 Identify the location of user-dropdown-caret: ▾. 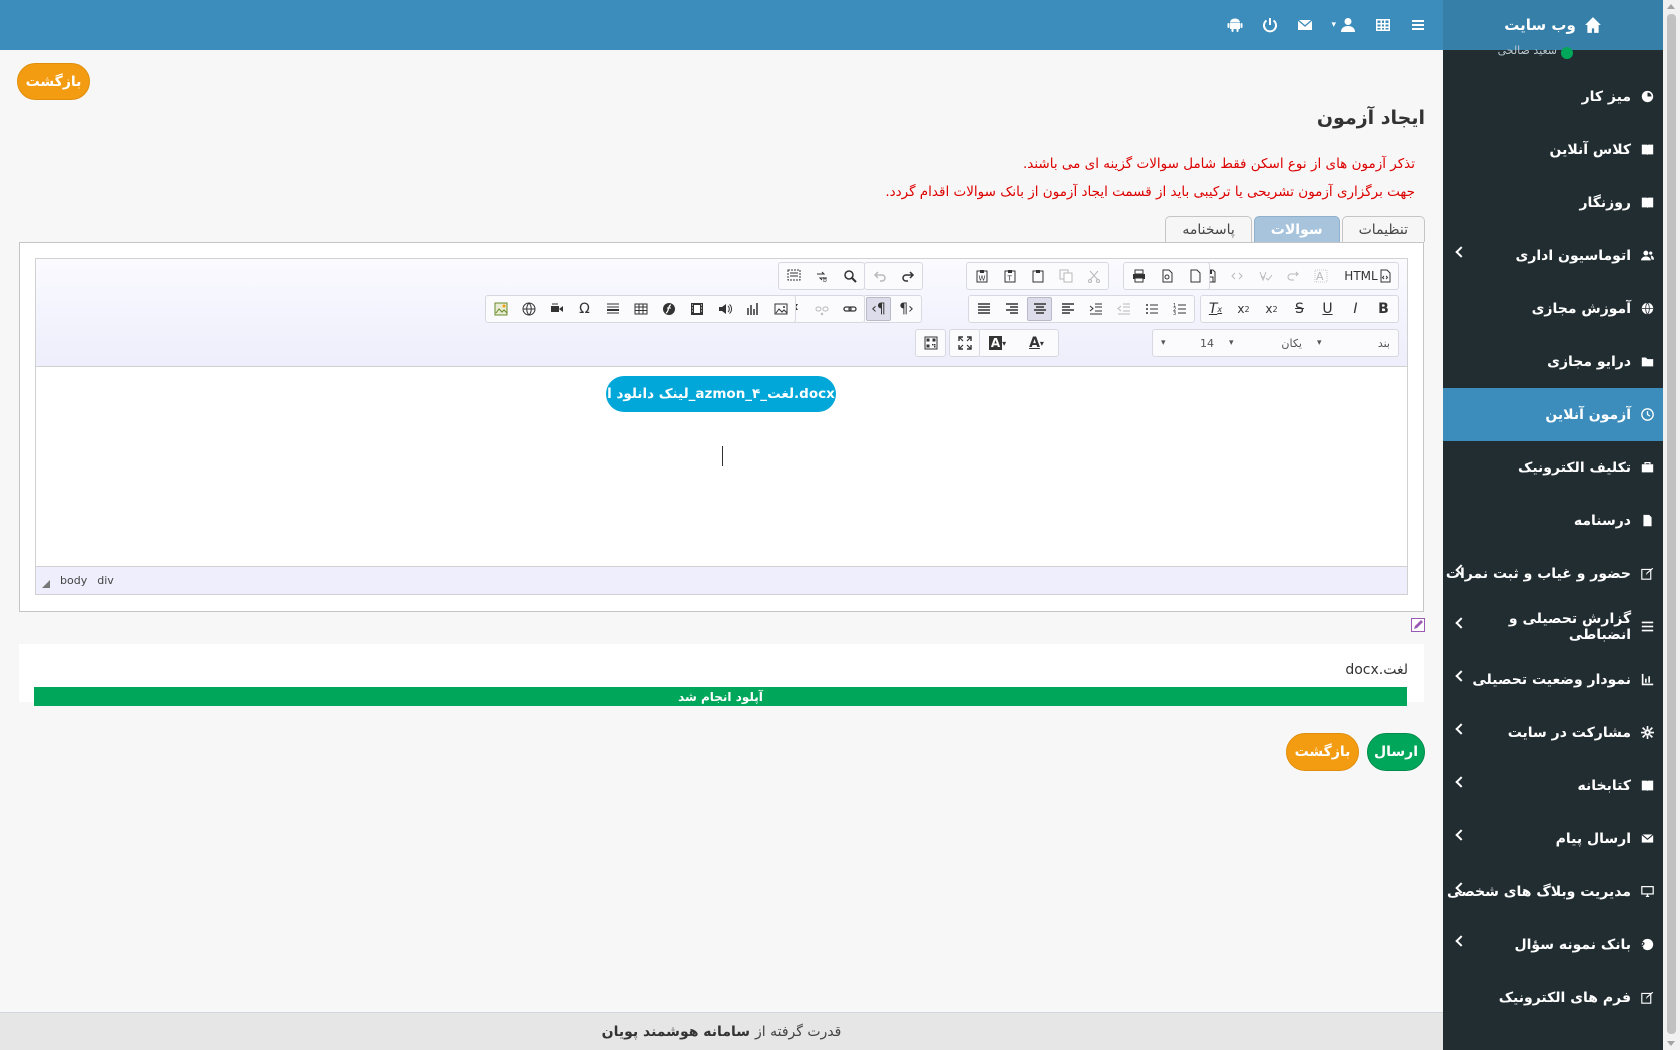
(1333, 25).